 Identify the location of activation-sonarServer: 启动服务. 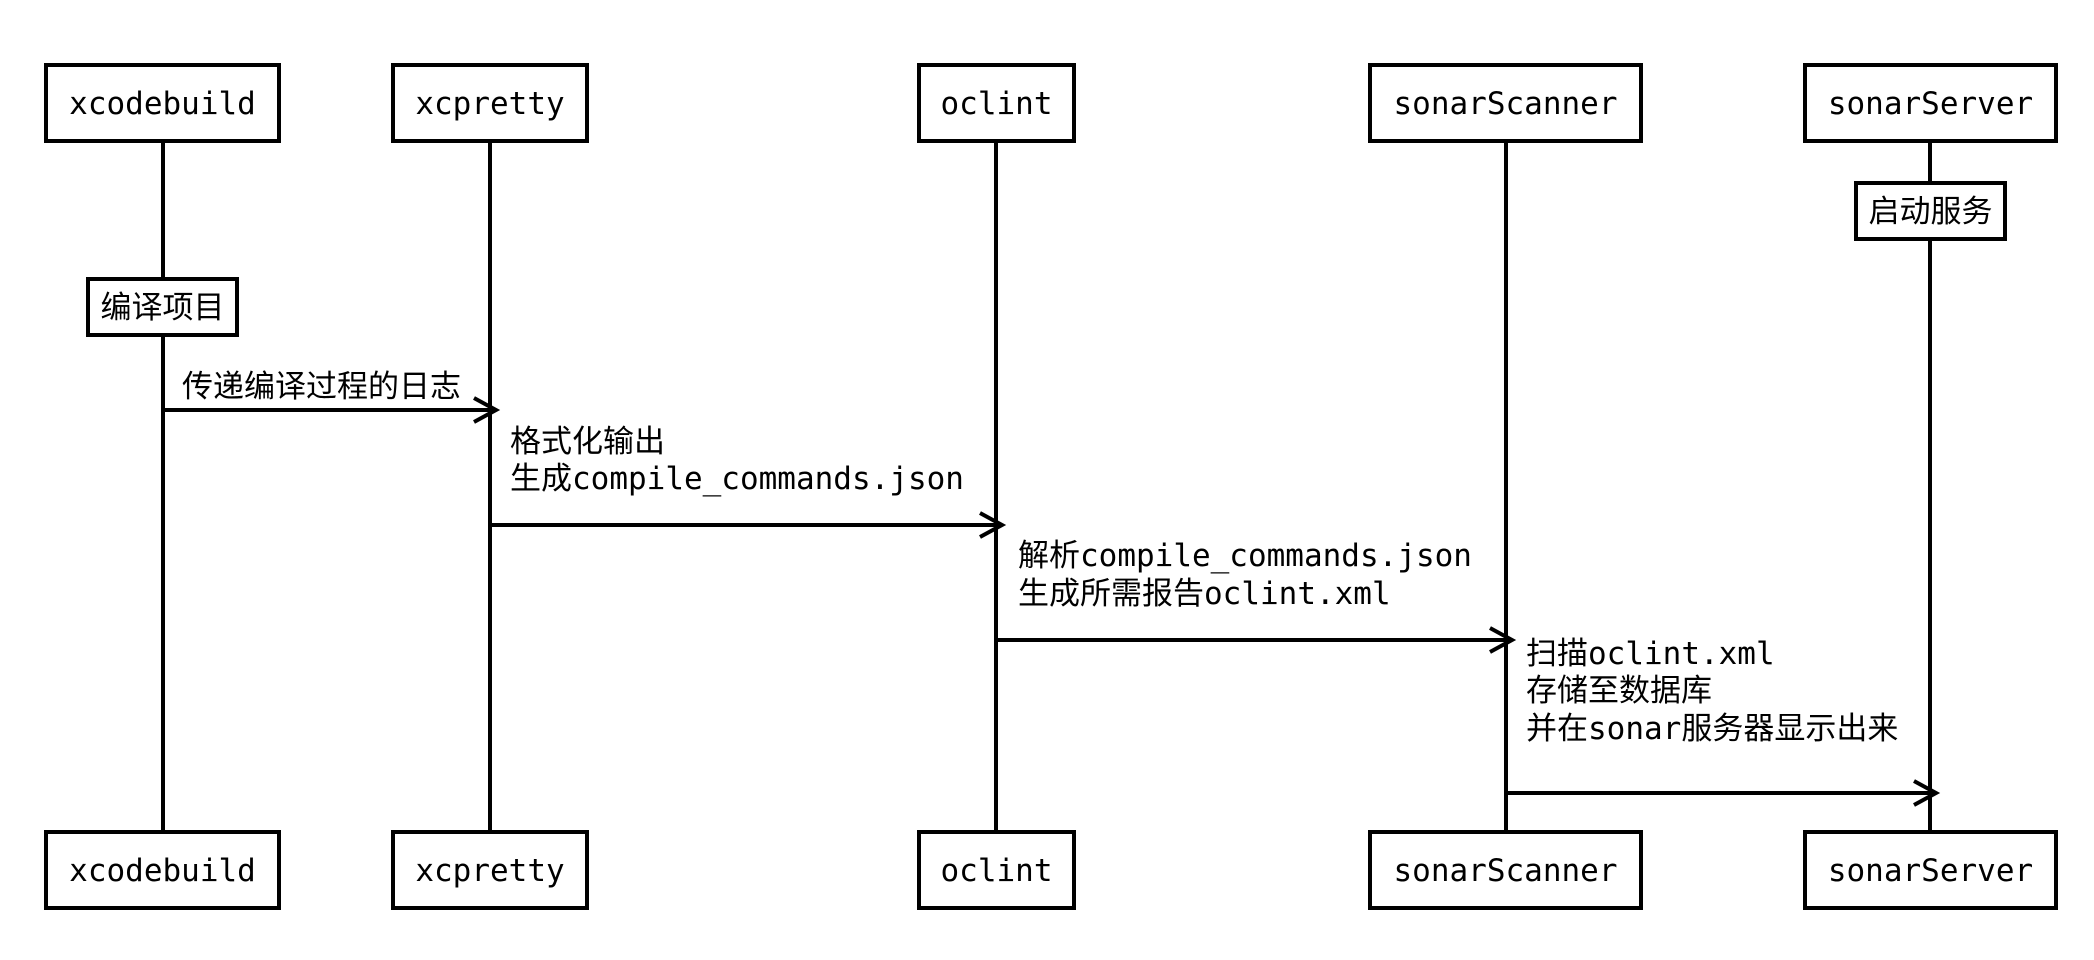
(1930, 211).